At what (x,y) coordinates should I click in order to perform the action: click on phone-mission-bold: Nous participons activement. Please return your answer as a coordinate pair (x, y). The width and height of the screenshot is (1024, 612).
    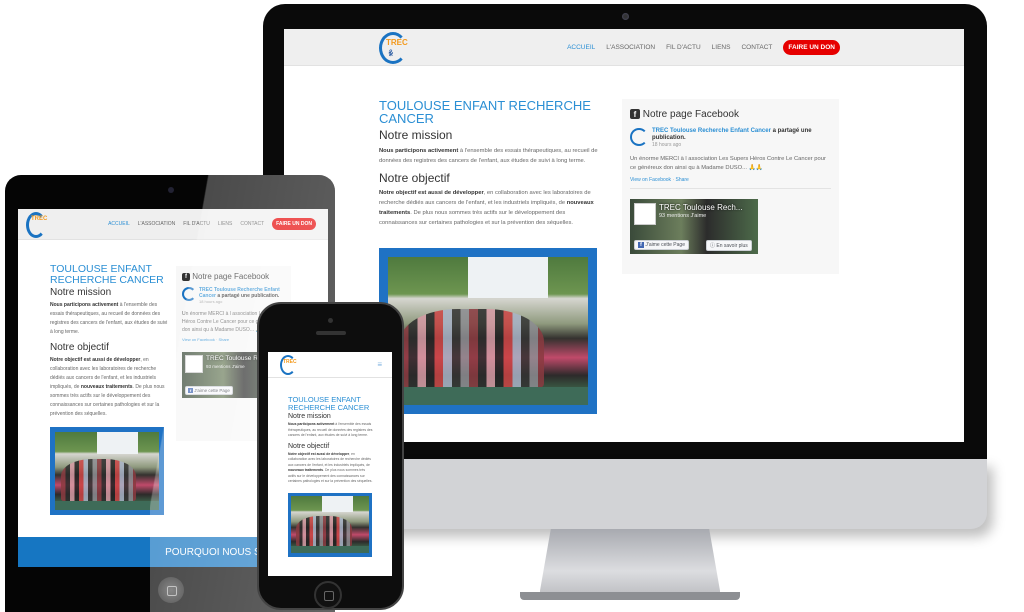
    Looking at the image, I should click on (311, 424).